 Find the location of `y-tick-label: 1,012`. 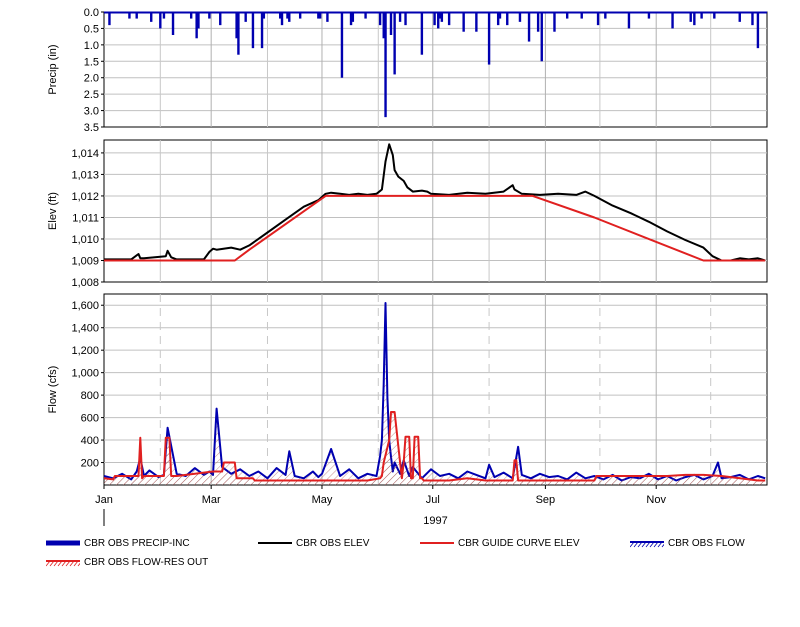

y-tick-label: 1,012 is located at coordinates (85, 197).